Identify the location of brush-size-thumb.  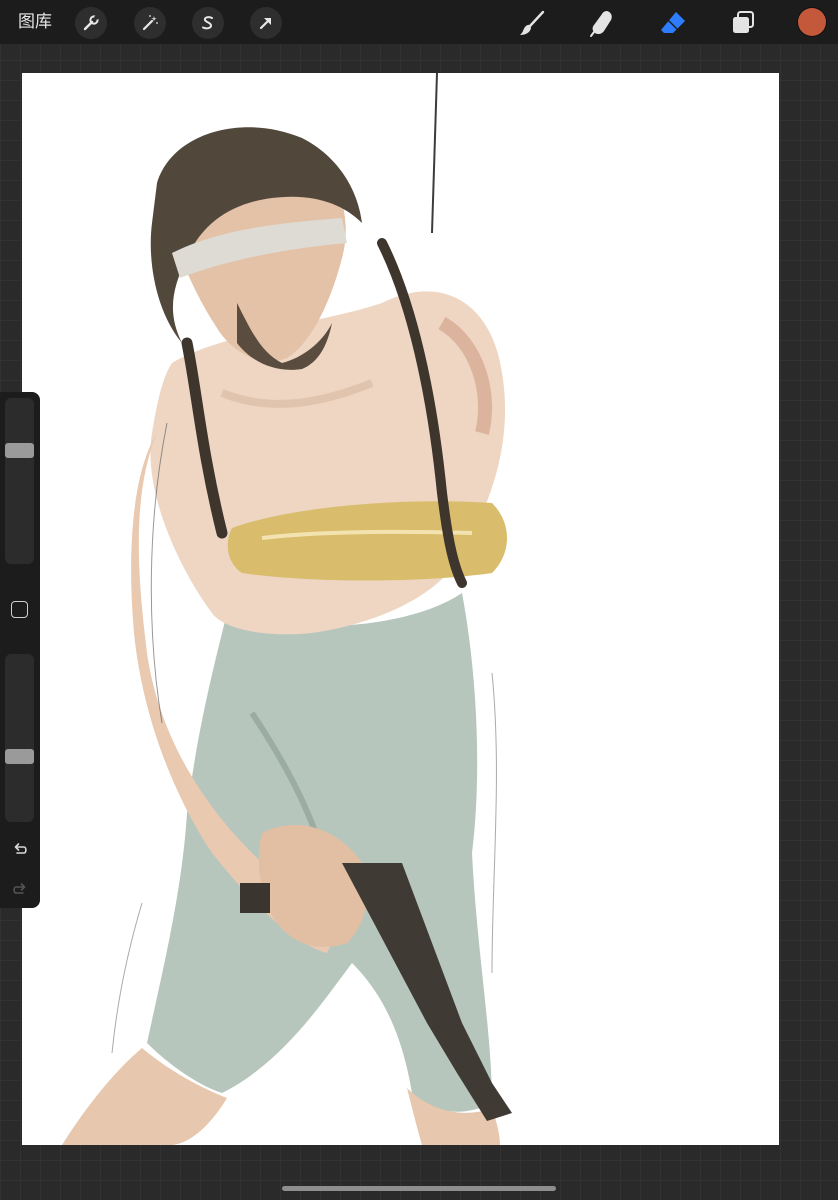
(19, 450).